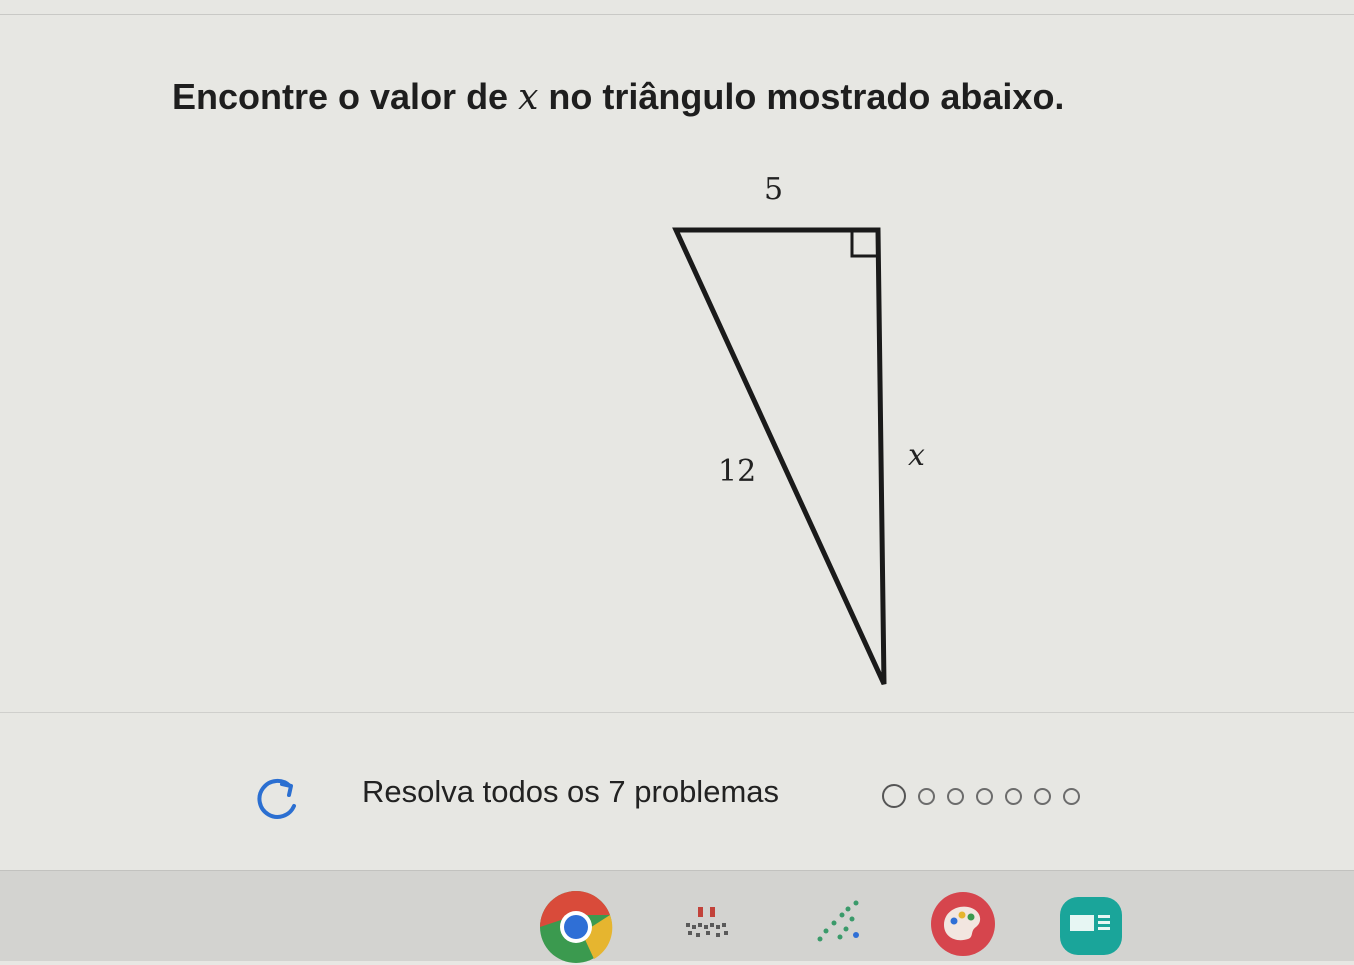 The height and width of the screenshot is (965, 1354). I want to click on content-divider, so click(677, 712).